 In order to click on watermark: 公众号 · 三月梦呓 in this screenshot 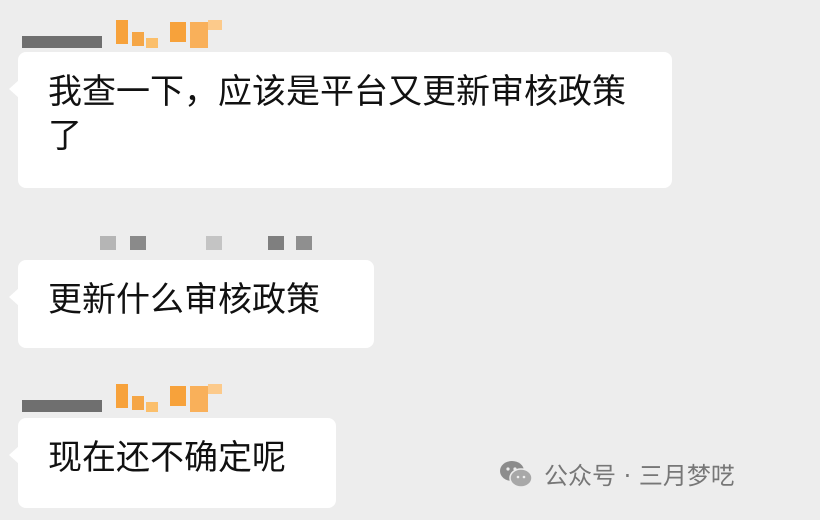, I will do `click(616, 473)`.